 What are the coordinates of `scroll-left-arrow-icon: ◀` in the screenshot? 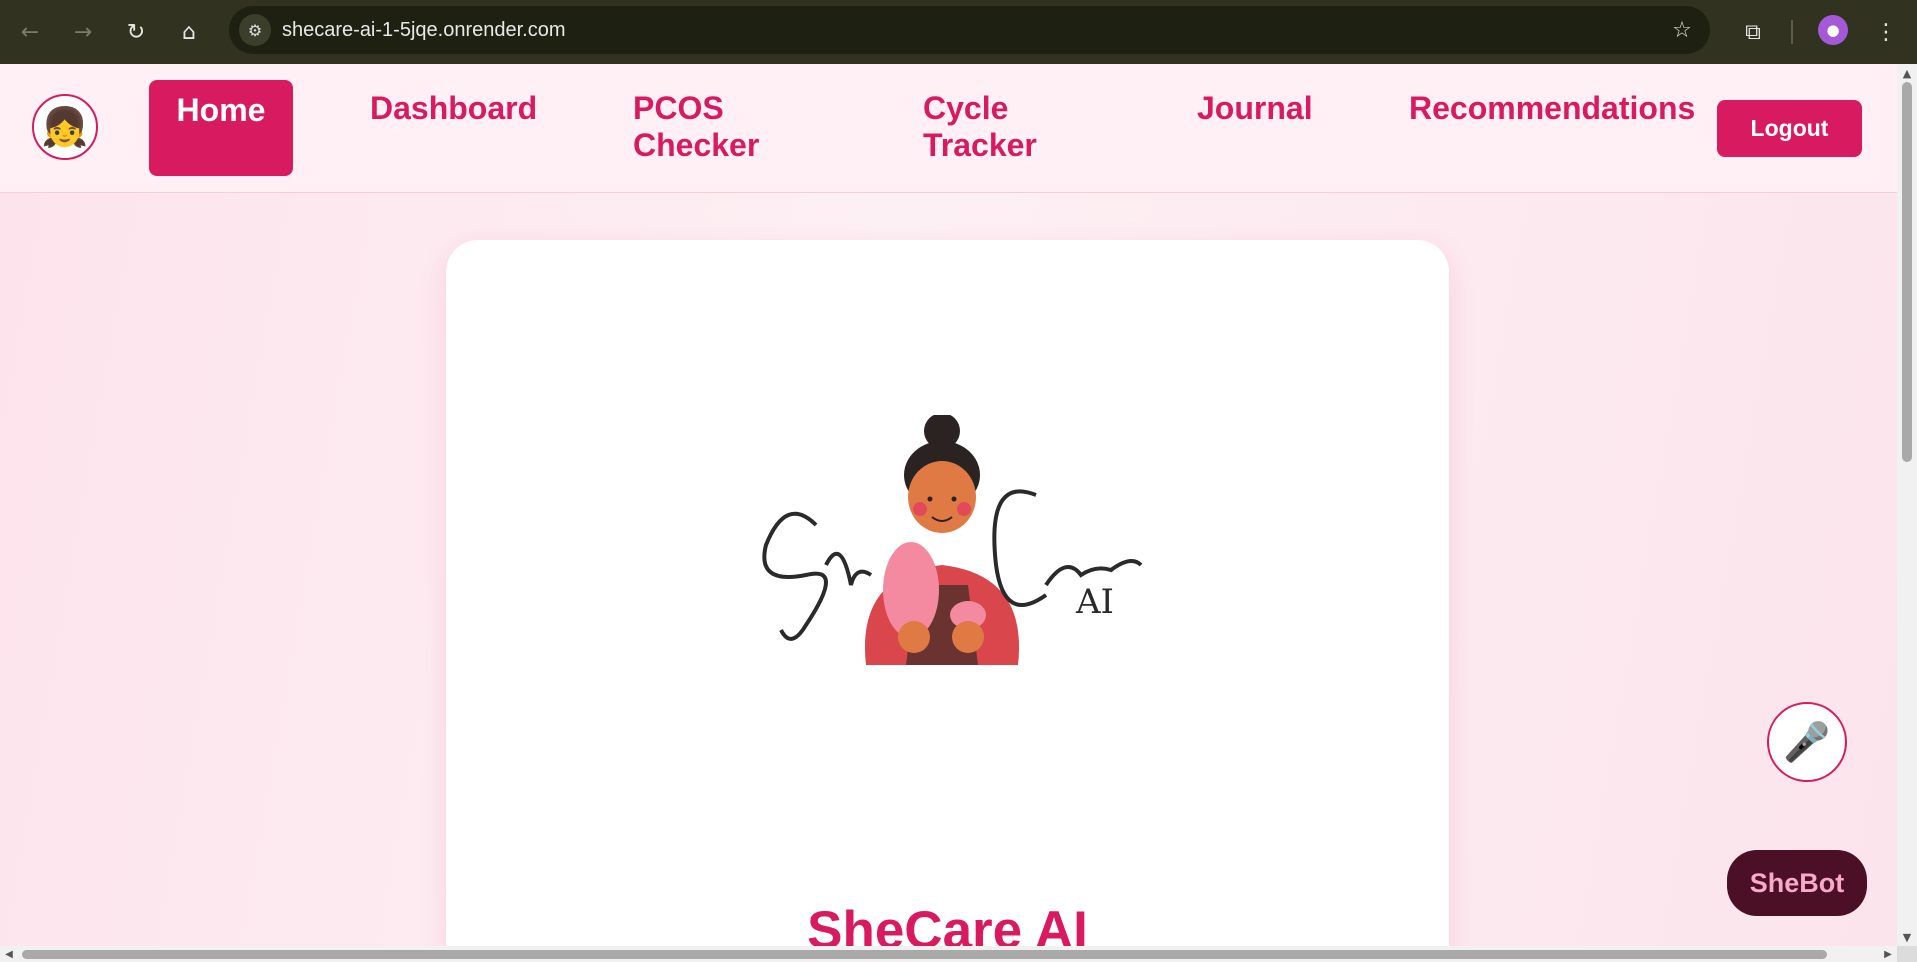 It's located at (9, 954).